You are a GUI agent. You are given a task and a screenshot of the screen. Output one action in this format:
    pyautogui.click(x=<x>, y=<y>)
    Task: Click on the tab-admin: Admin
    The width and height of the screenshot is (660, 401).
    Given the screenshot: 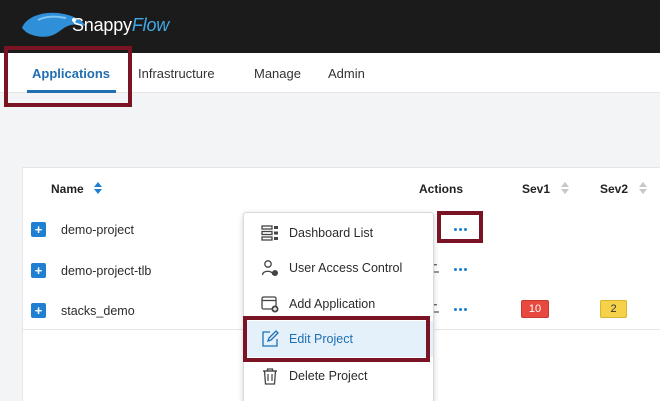 What is the action you would take?
    pyautogui.click(x=346, y=73)
    